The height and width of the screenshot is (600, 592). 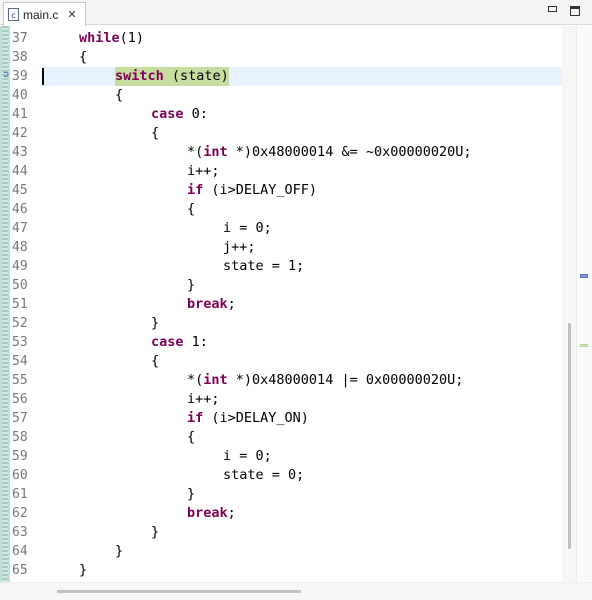 I want to click on vertical-scroll-thumb, so click(x=569, y=436).